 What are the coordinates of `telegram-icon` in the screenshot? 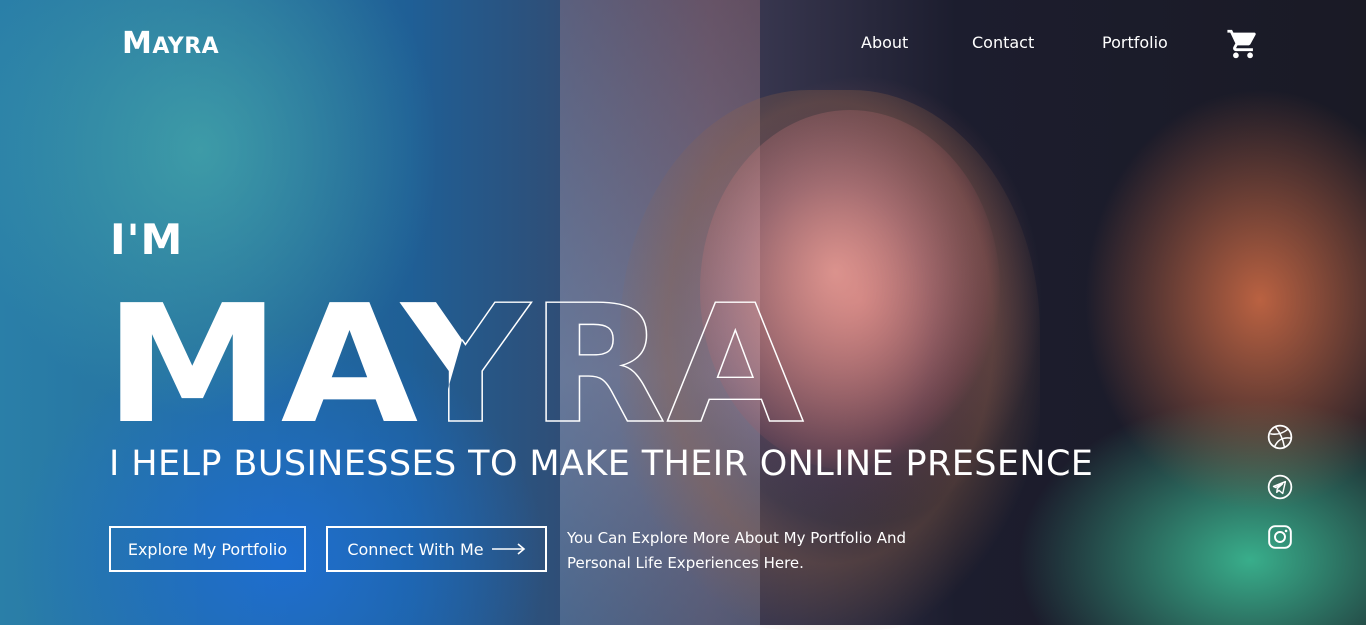 It's located at (1280, 487).